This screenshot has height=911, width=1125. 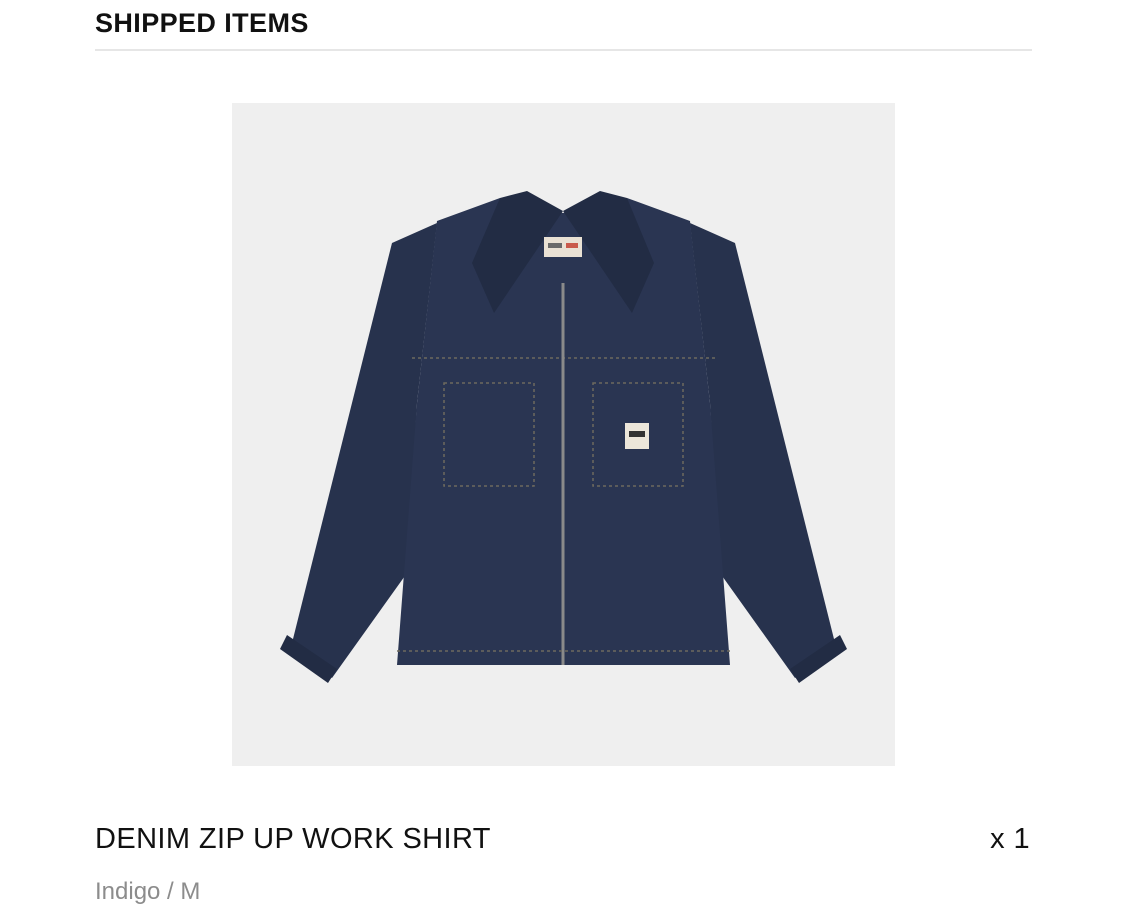 What do you see at coordinates (293, 839) in the screenshot?
I see `product-name: DENIM ZIP UP WORK SHIRT` at bounding box center [293, 839].